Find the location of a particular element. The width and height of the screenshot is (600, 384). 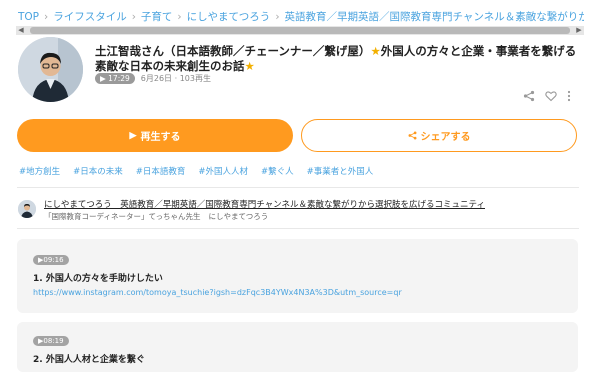

channel-subtitle: 「国際教育コーディネーター」てっちゃん先生 にしやまてつろう is located at coordinates (156, 216).